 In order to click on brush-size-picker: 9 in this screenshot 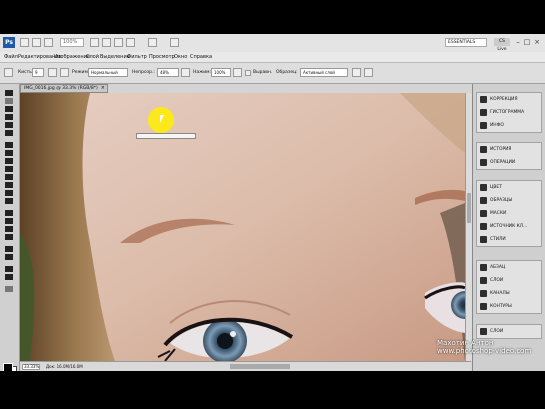, I will do `click(38, 72)`.